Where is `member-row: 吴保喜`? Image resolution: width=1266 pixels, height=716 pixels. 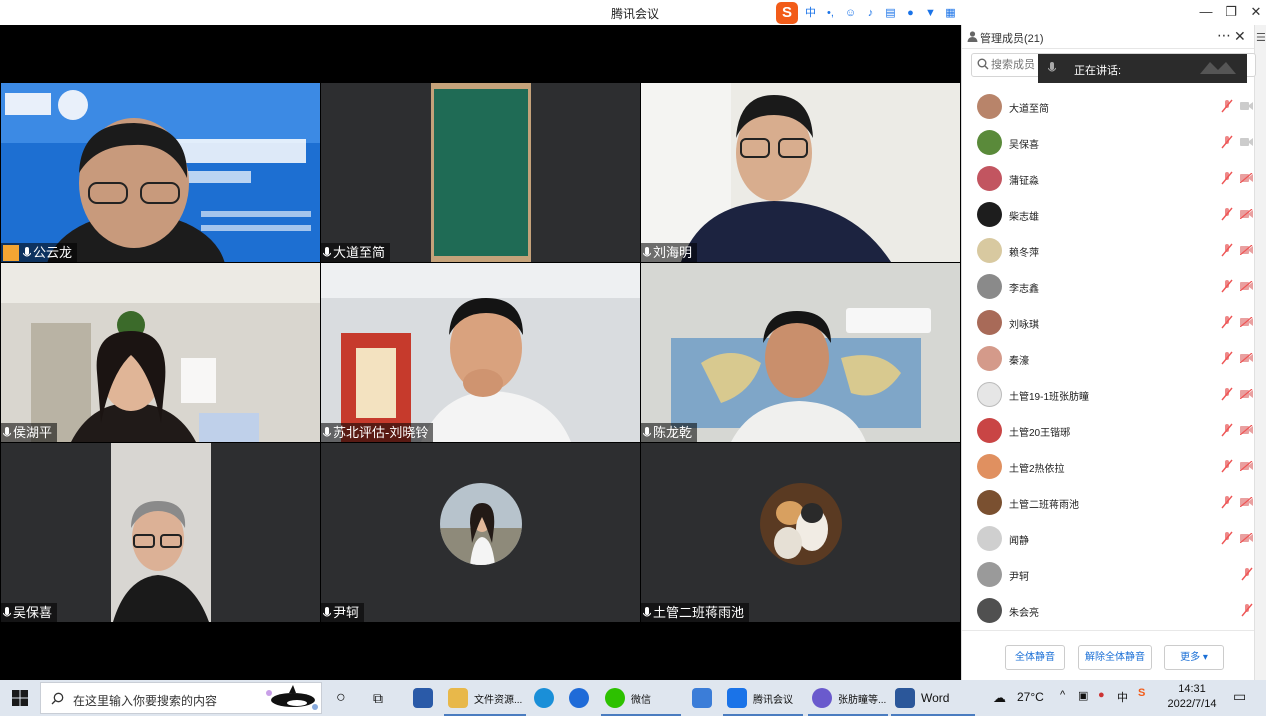
member-row: 吴保喜 is located at coordinates (1108, 143).